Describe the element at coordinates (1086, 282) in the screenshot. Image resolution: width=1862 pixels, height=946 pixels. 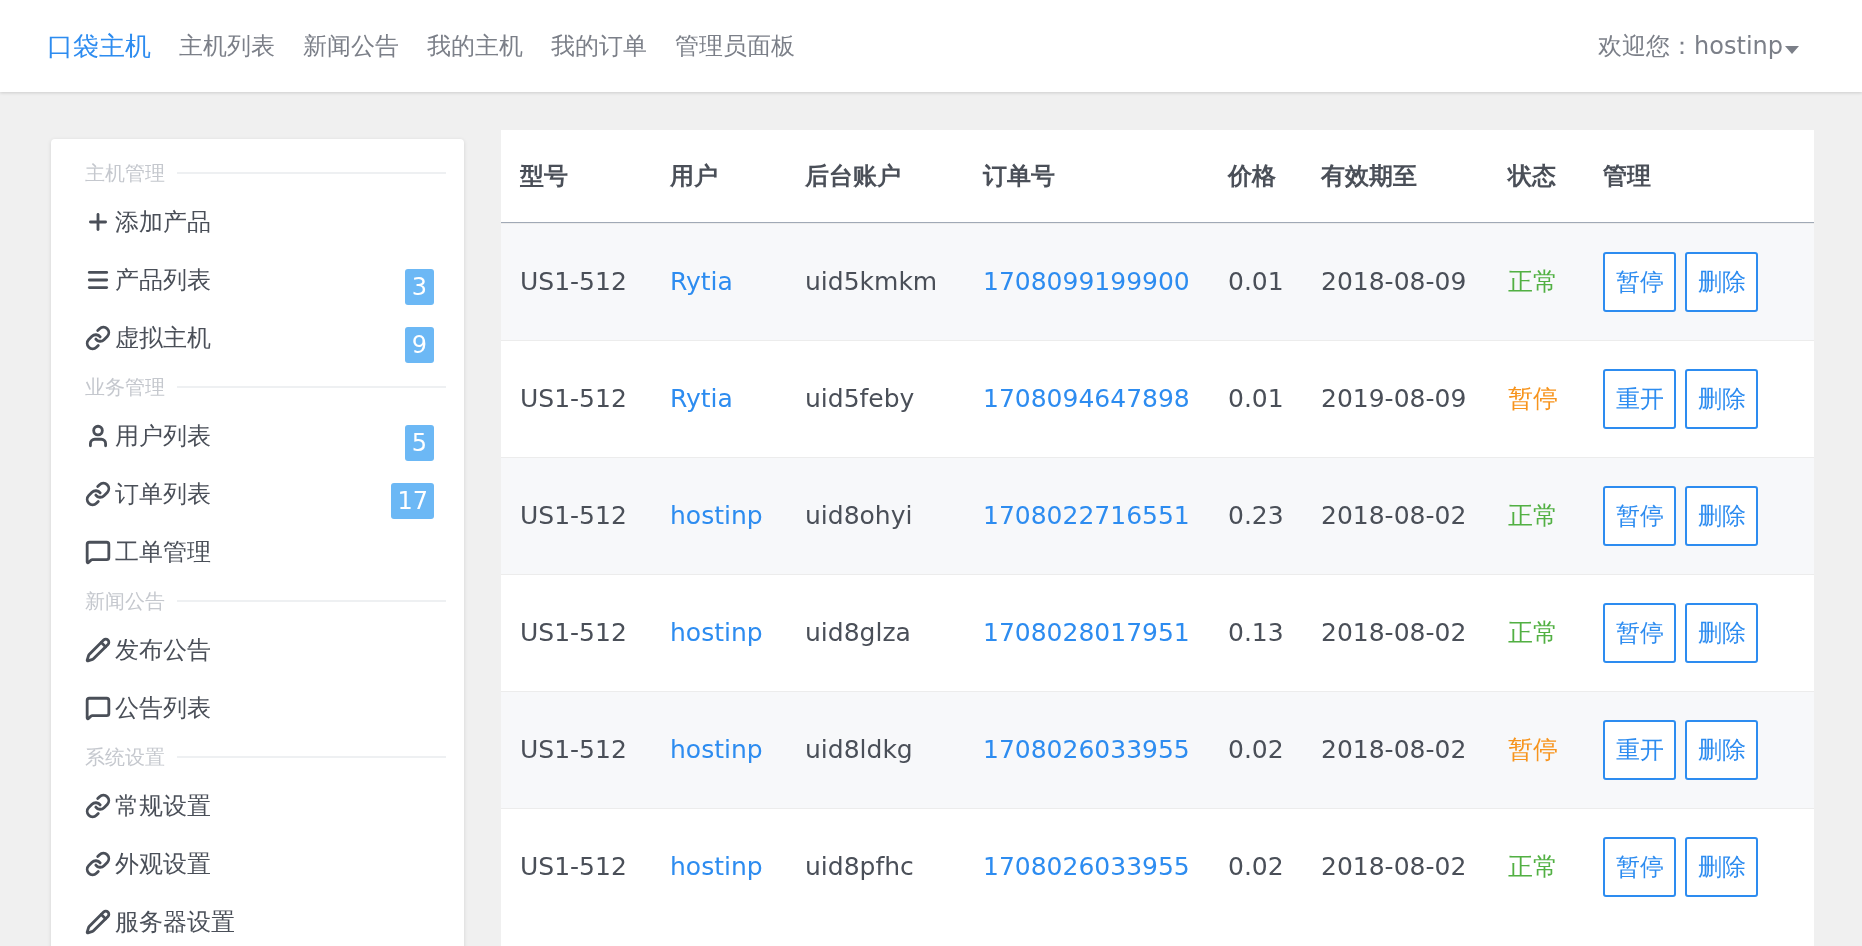
I see `order-link: 1708099199900` at that location.